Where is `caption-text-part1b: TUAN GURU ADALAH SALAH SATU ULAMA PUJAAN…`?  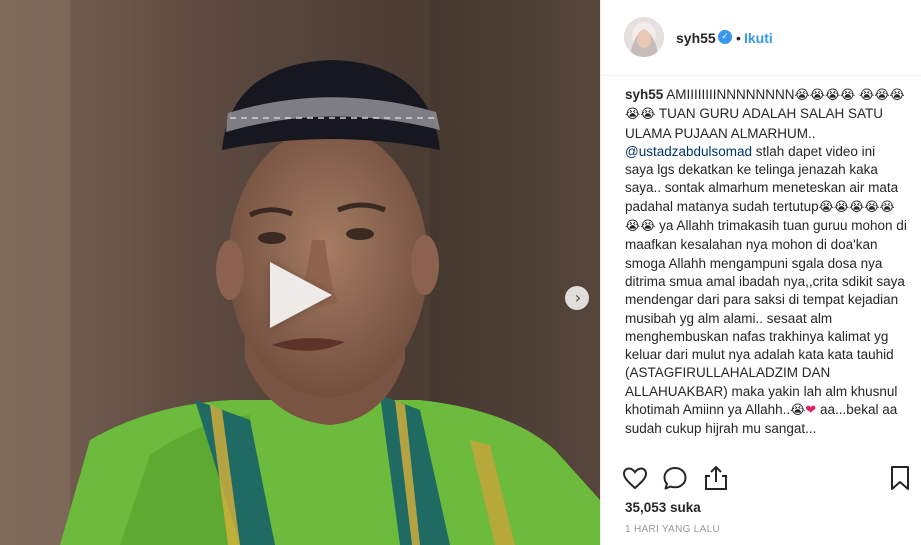
caption-text-part1b: TUAN GURU ADALAH SALAH SATU ULAMA PUJAAN… is located at coordinates (754, 123).